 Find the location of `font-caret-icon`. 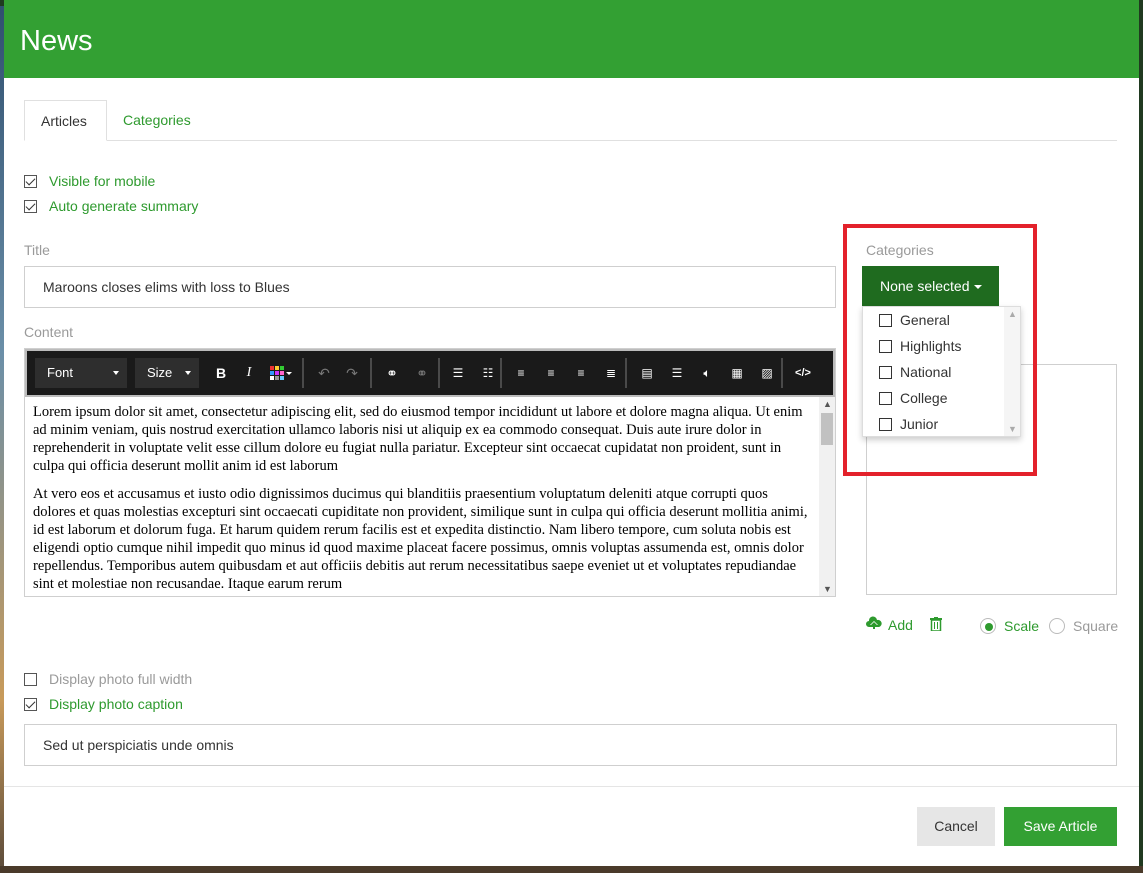

font-caret-icon is located at coordinates (116, 373).